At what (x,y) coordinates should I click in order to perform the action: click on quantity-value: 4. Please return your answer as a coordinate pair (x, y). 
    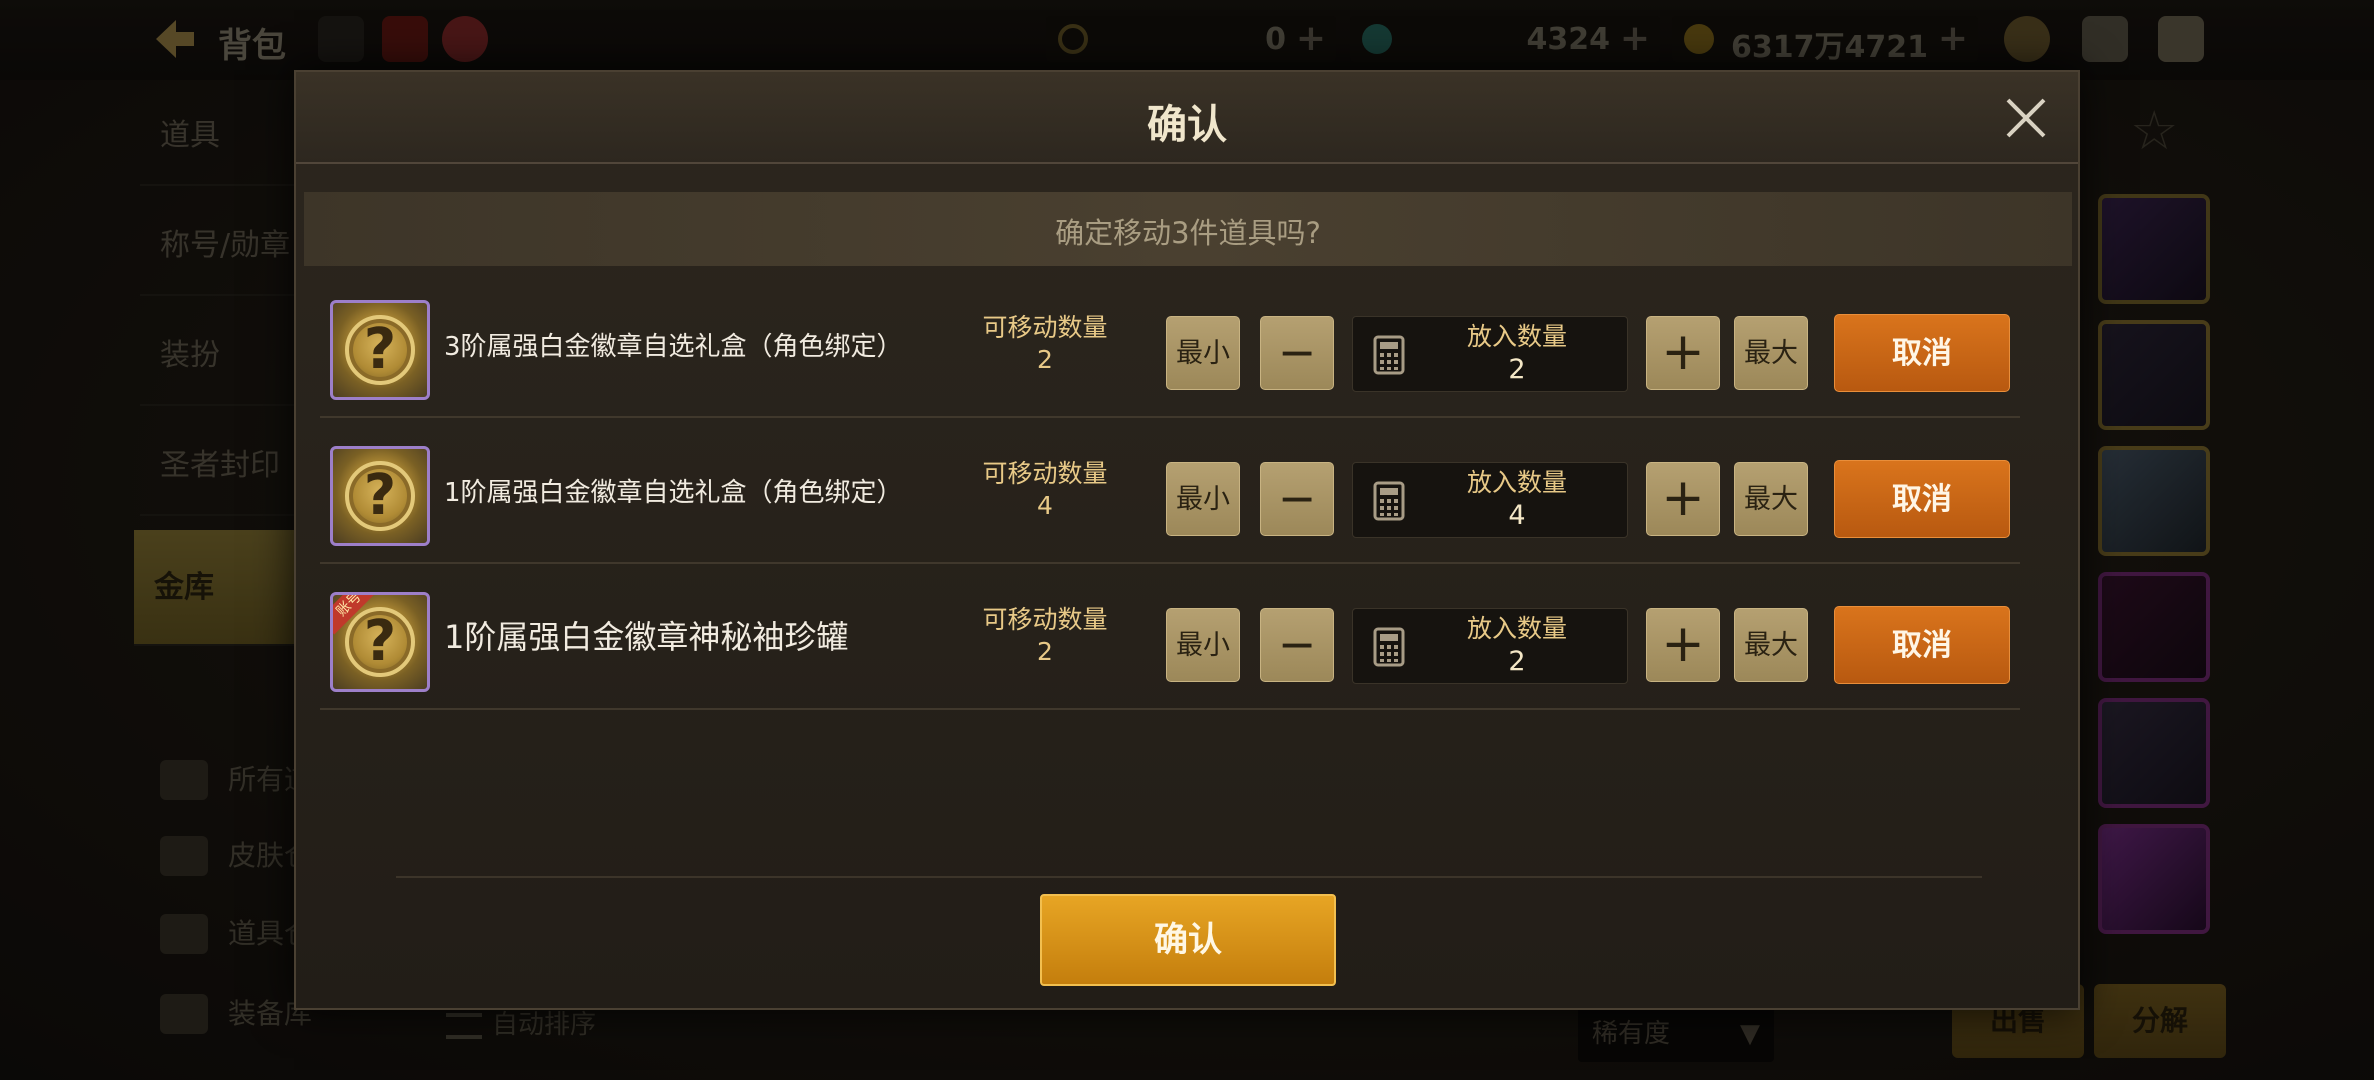
    Looking at the image, I should click on (1517, 515).